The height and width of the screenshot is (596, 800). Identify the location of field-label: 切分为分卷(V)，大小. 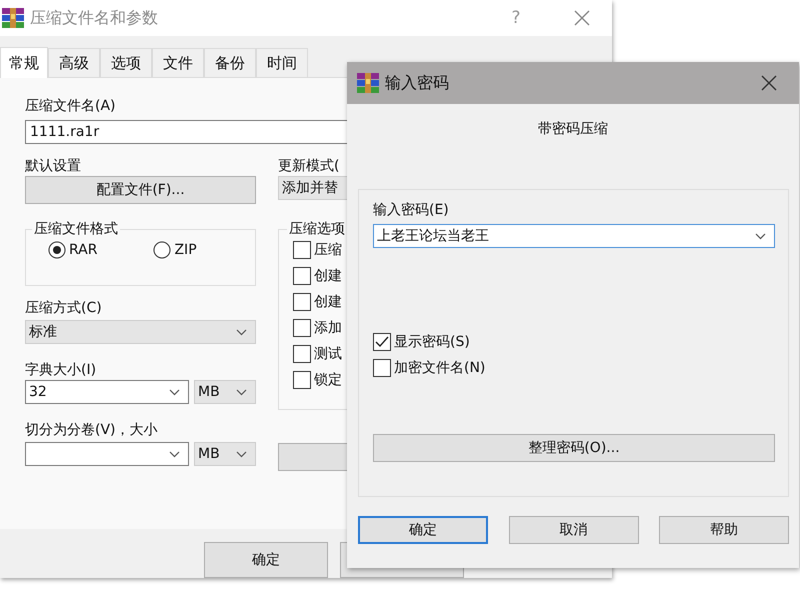
(92, 430).